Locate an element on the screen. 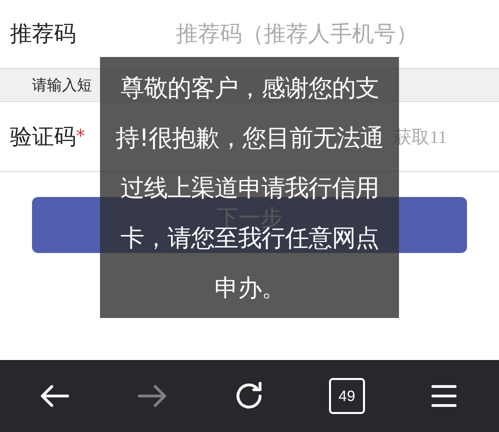 The width and height of the screenshot is (499, 432). field-label: 推荐码 is located at coordinates (43, 35).